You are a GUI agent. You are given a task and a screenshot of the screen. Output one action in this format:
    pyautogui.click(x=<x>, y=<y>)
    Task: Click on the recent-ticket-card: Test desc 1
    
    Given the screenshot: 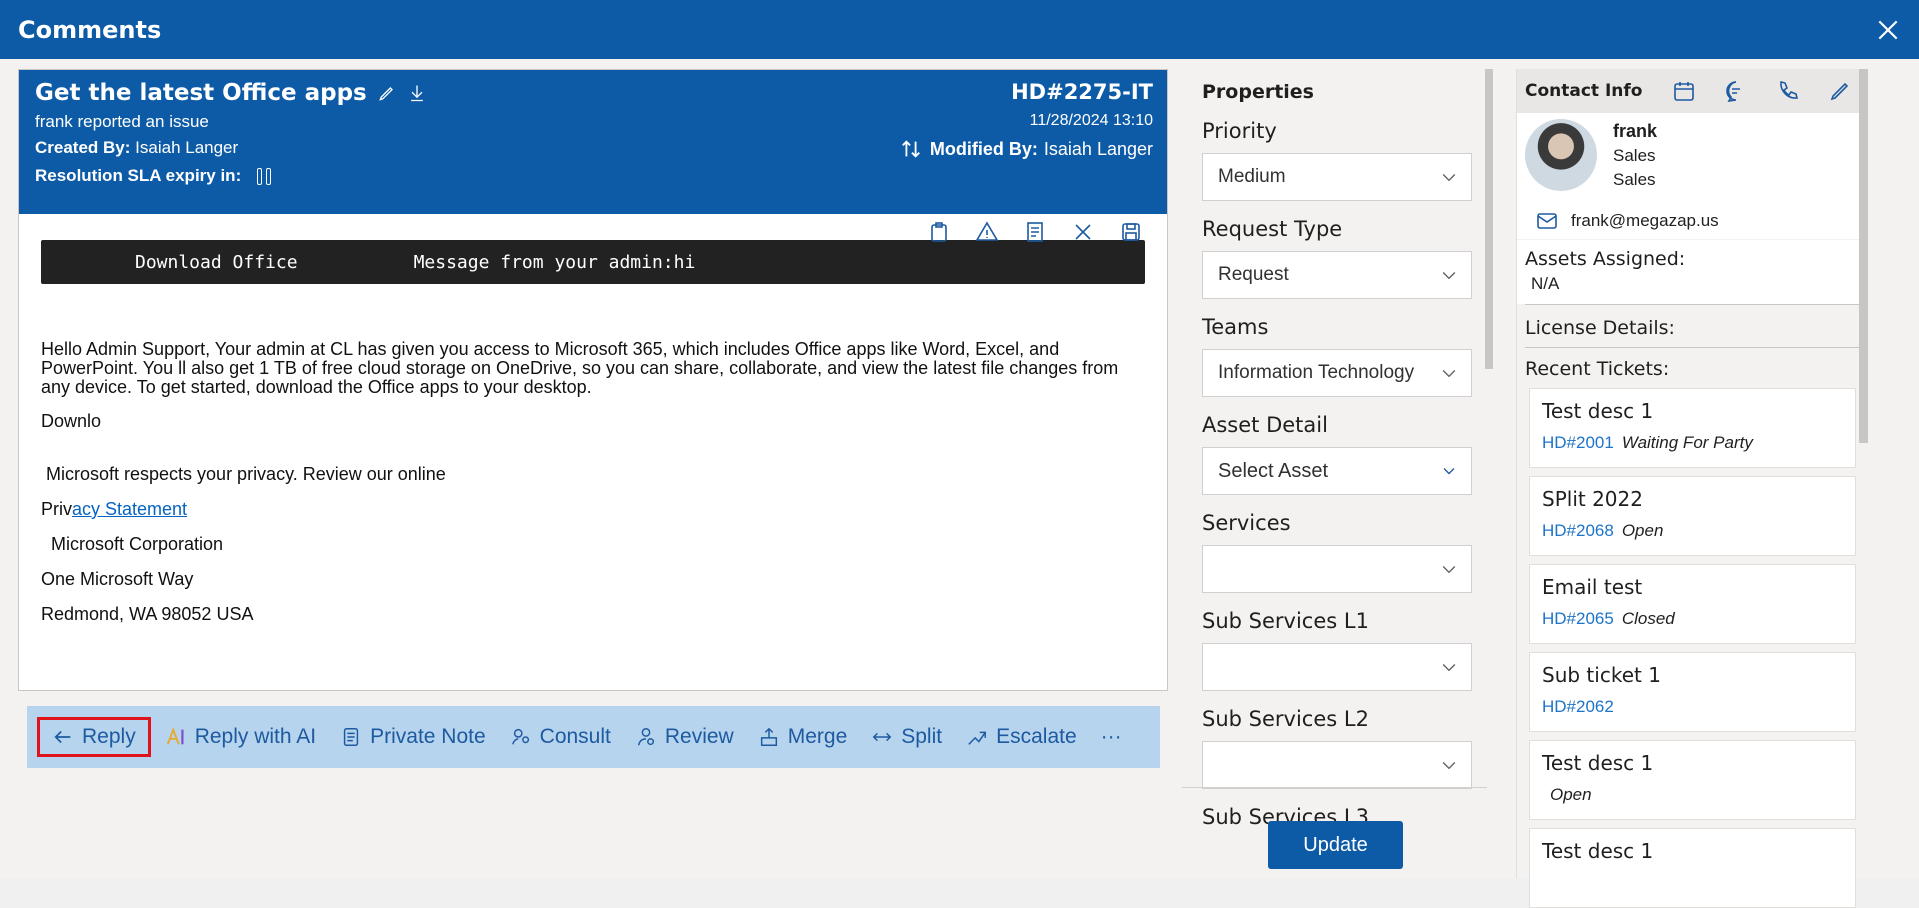 What is the action you would take?
    pyautogui.click(x=1692, y=868)
    